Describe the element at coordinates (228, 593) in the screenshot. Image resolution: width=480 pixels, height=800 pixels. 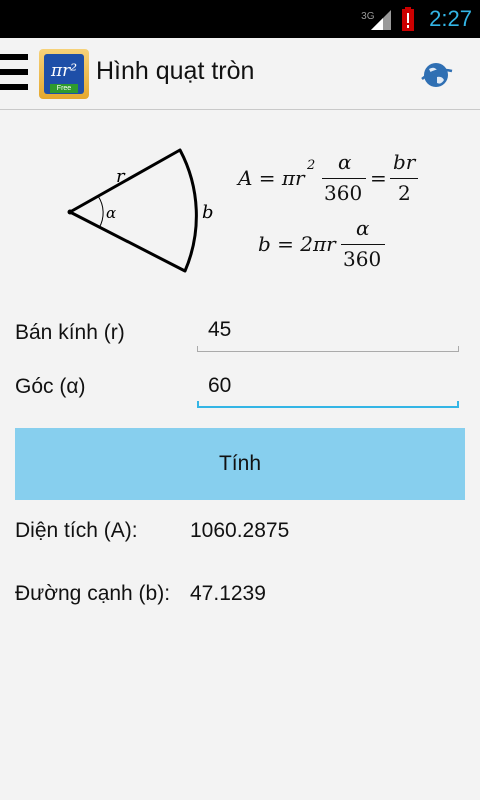
I see `arc-result-value: 47.1239` at that location.